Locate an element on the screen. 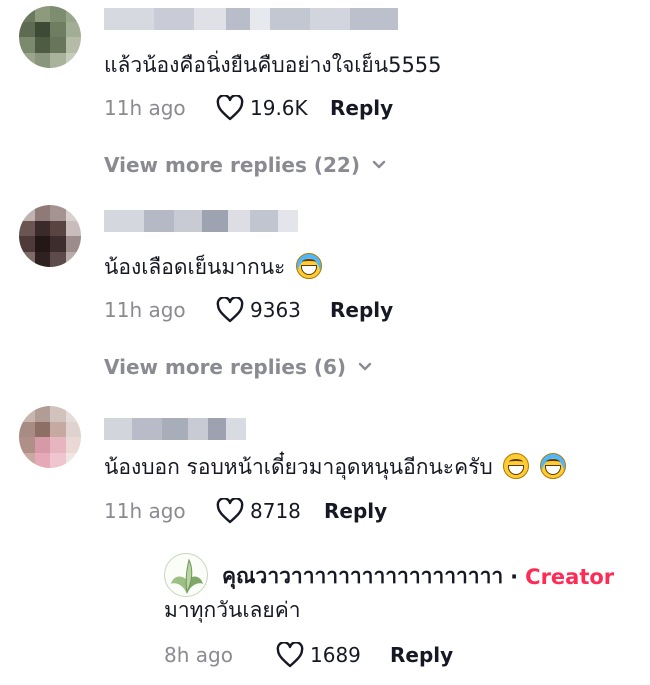 This screenshot has height=685, width=650. view-more-replies-button: View more replies (22) is located at coordinates (245, 165).